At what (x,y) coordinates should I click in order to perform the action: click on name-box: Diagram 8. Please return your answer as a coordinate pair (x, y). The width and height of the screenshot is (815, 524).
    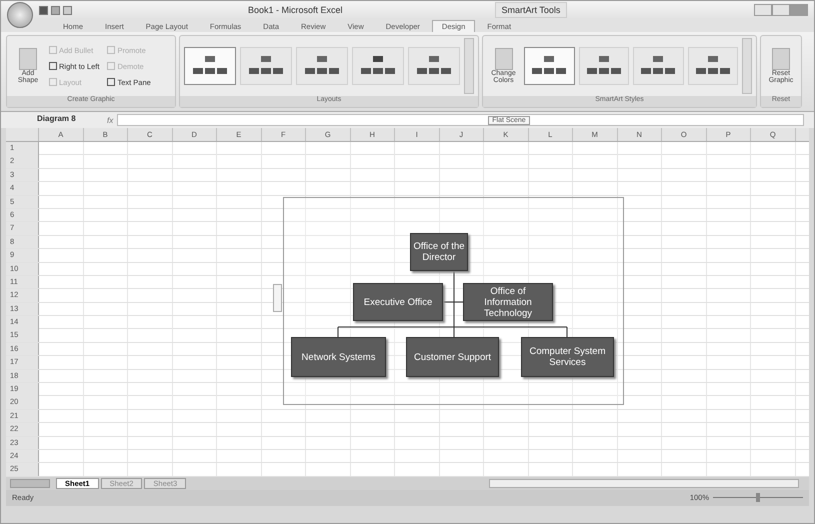
    Looking at the image, I should click on (51, 120).